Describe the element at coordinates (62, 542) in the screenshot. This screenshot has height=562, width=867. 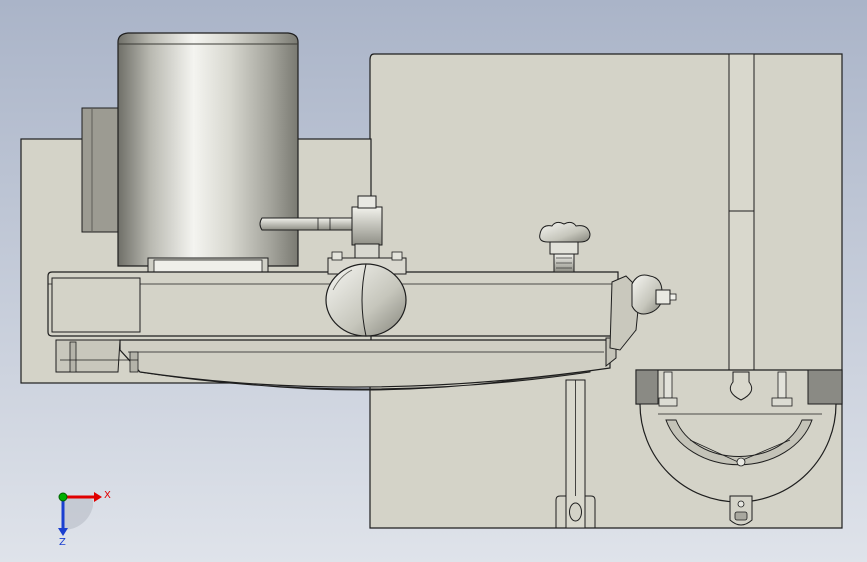
I see `z-axis-label: Z` at that location.